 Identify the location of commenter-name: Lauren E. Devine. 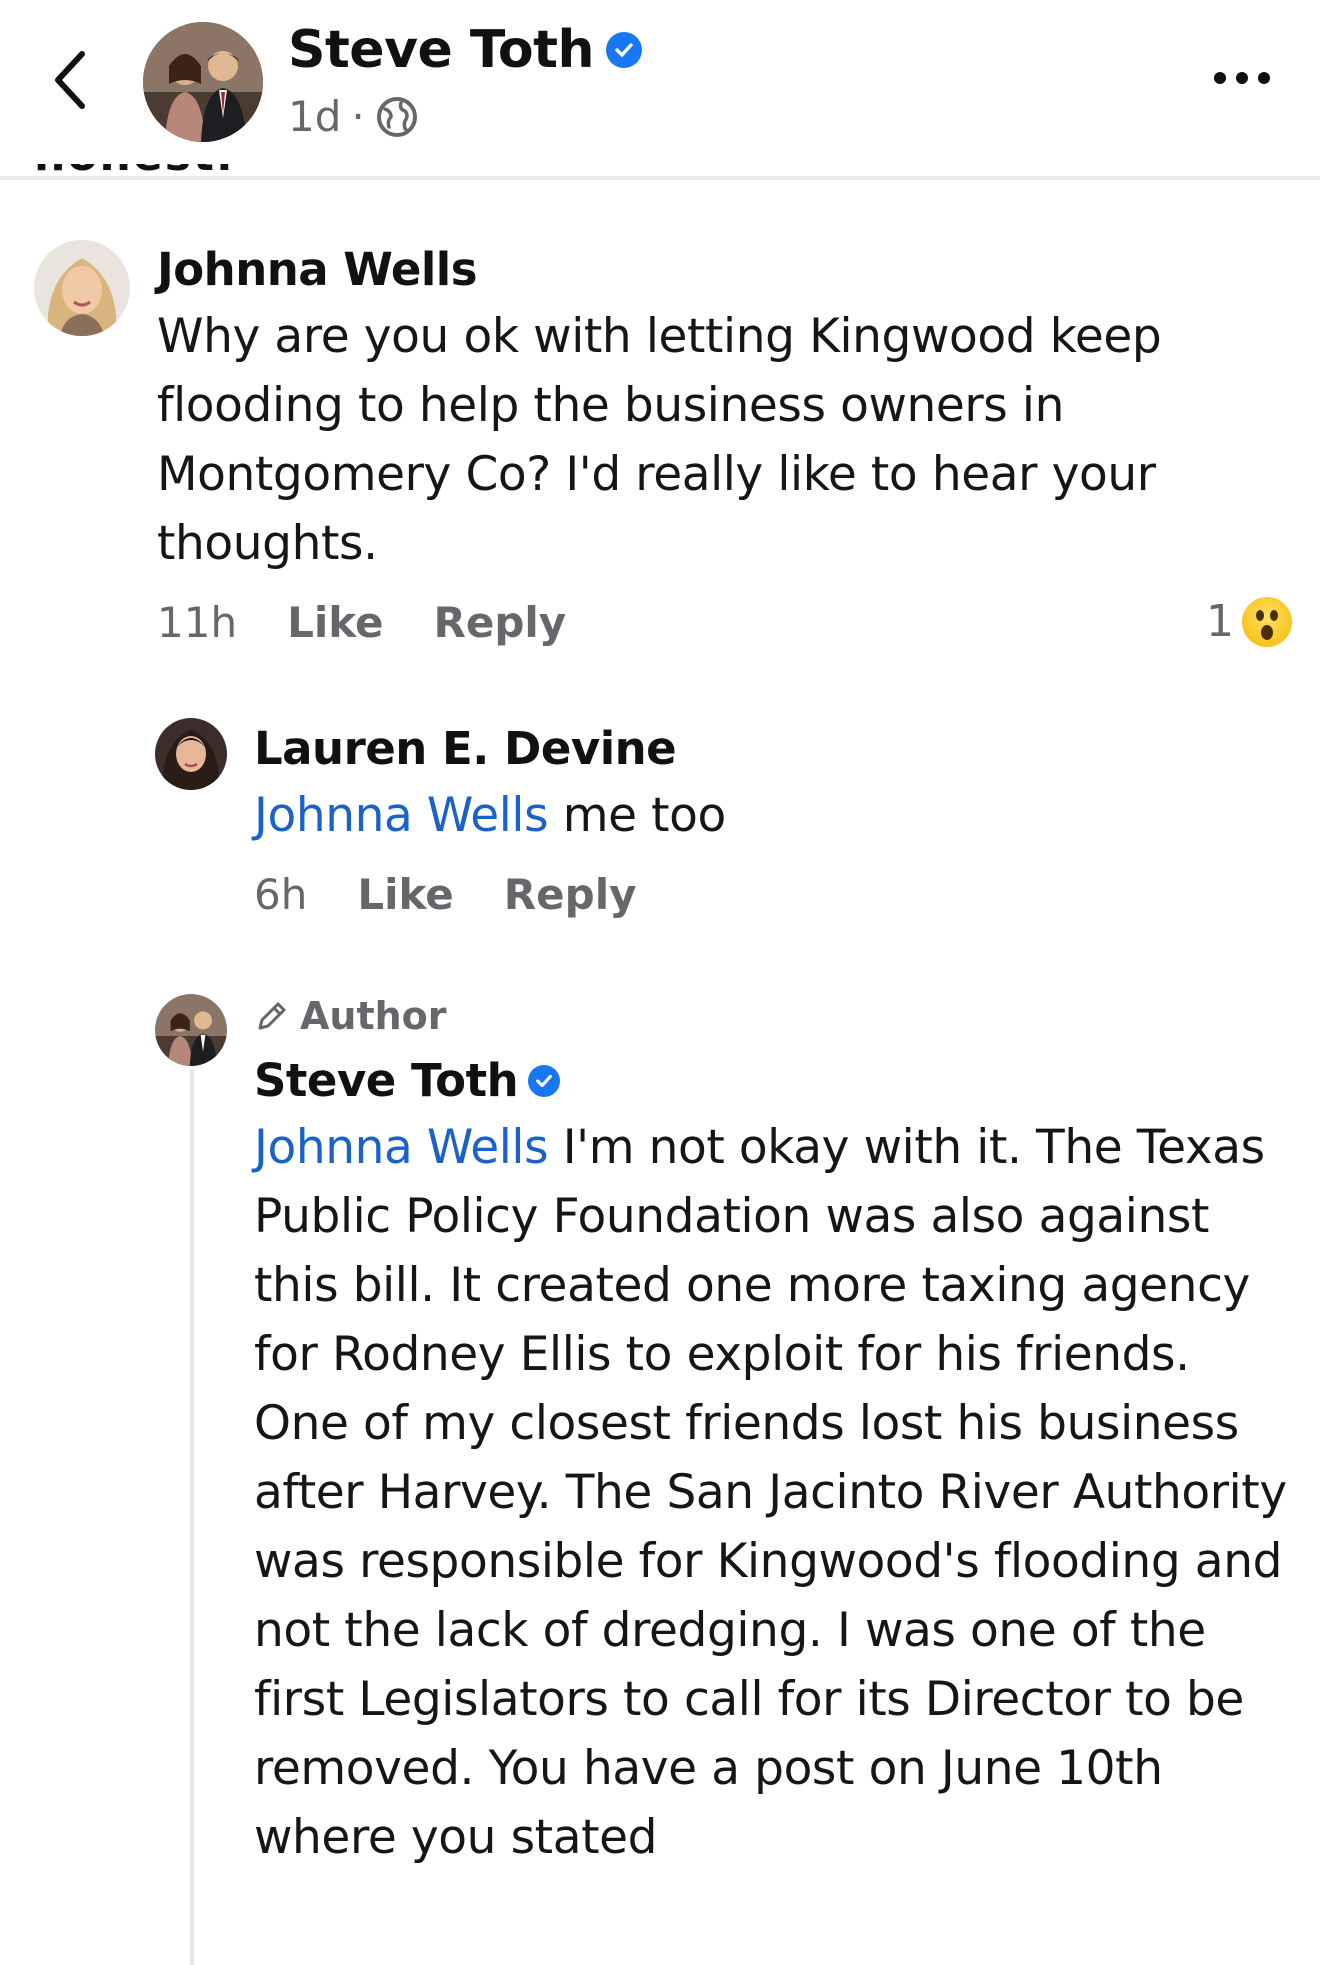
(465, 748).